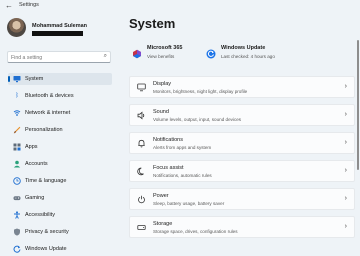 Image resolution: width=360 pixels, height=256 pixels. I want to click on sidebar-item-windows-update: Windows Update, so click(60, 249).